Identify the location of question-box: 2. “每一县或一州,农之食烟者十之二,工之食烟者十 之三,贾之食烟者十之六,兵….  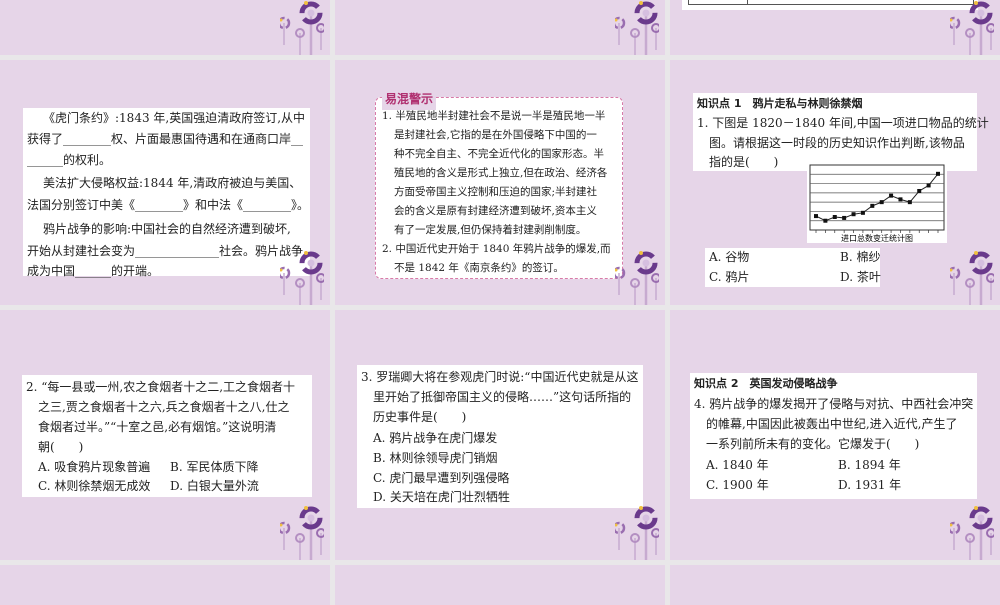
(167, 436).